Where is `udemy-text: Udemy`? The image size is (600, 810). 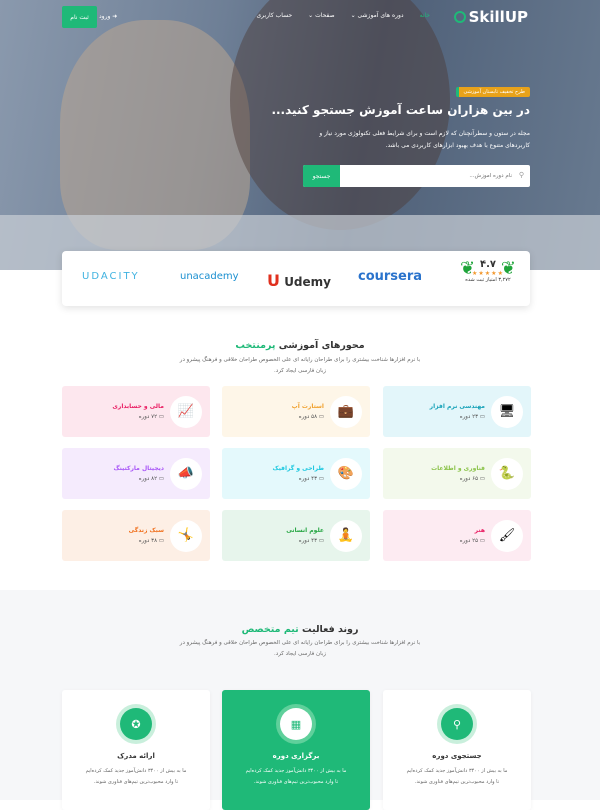
udemy-text: Udemy is located at coordinates (307, 282).